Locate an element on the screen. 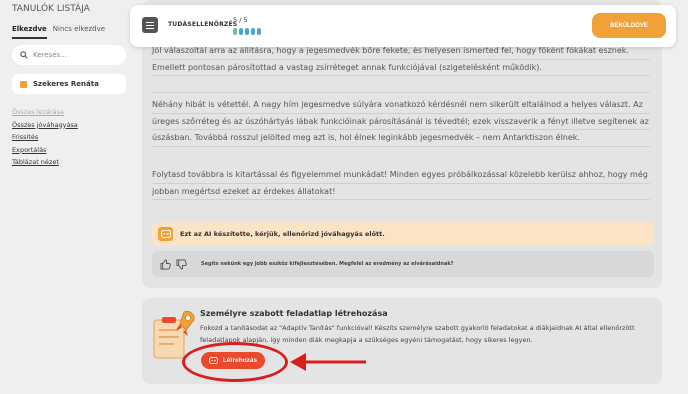 Image resolution: width=688 pixels, height=394 pixels. sidebar-tabs: Elkezdve Nincs elkezdve is located at coordinates (58, 32).